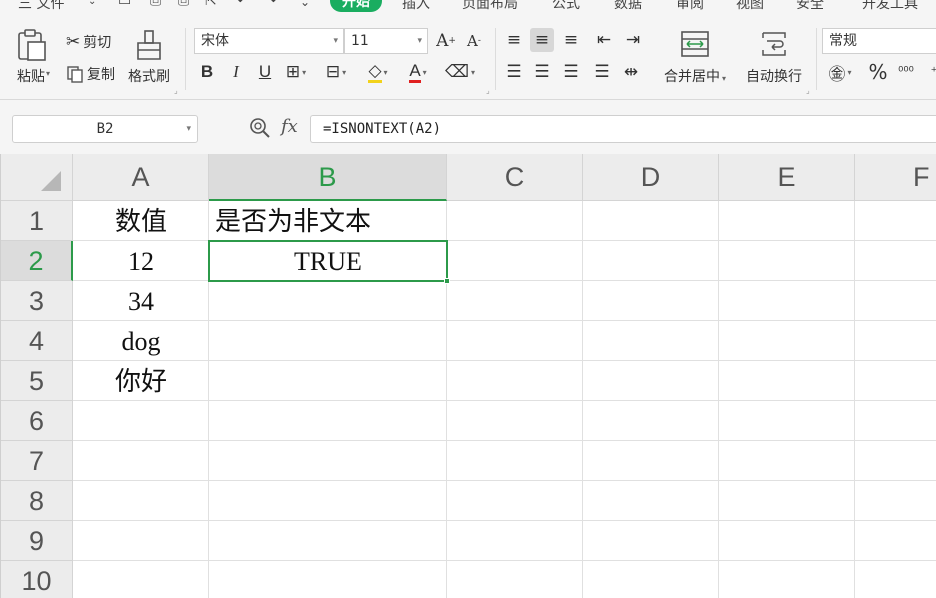  I want to click on copy-button: 复制, so click(90, 74).